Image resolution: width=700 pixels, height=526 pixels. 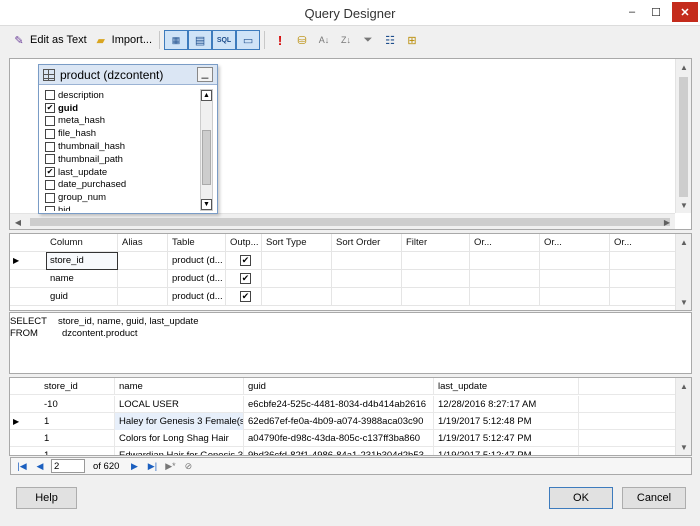 I want to click on results-cell-last-update: 1/19/2017 5:12:47 PM, so click(x=506, y=438).